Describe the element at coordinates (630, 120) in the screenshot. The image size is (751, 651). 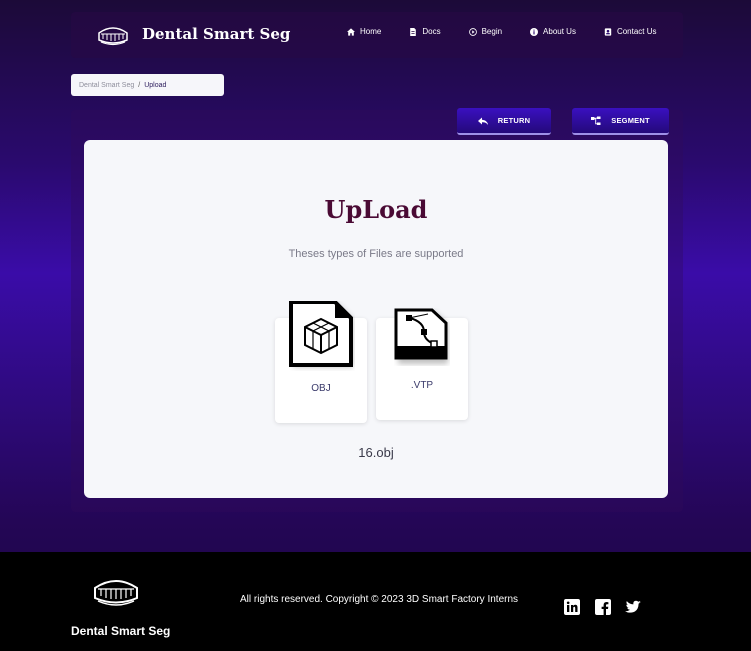
I see `segment-label: SEGMENT` at that location.